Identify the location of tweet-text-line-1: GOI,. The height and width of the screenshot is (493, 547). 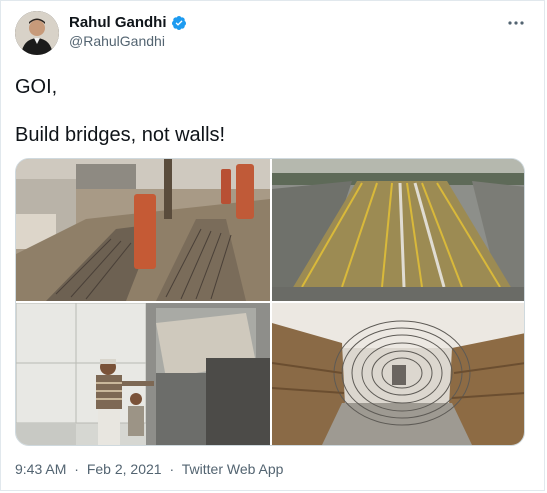
(36, 87).